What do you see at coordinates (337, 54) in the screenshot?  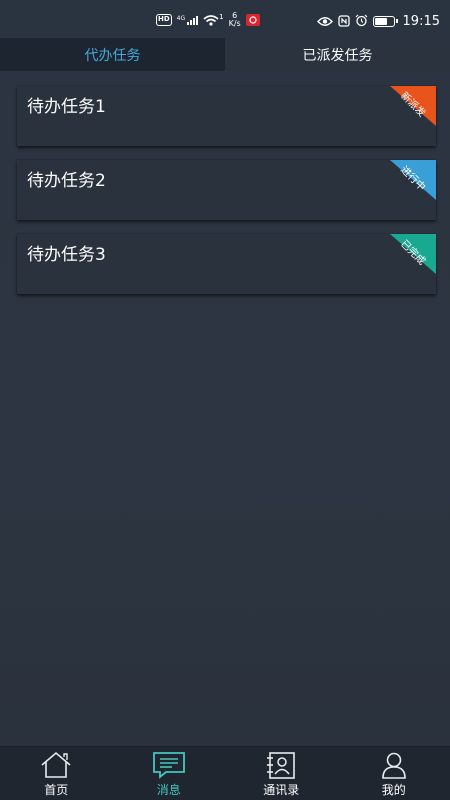 I see `tab-dispatched-tasks: 已派发任务` at bounding box center [337, 54].